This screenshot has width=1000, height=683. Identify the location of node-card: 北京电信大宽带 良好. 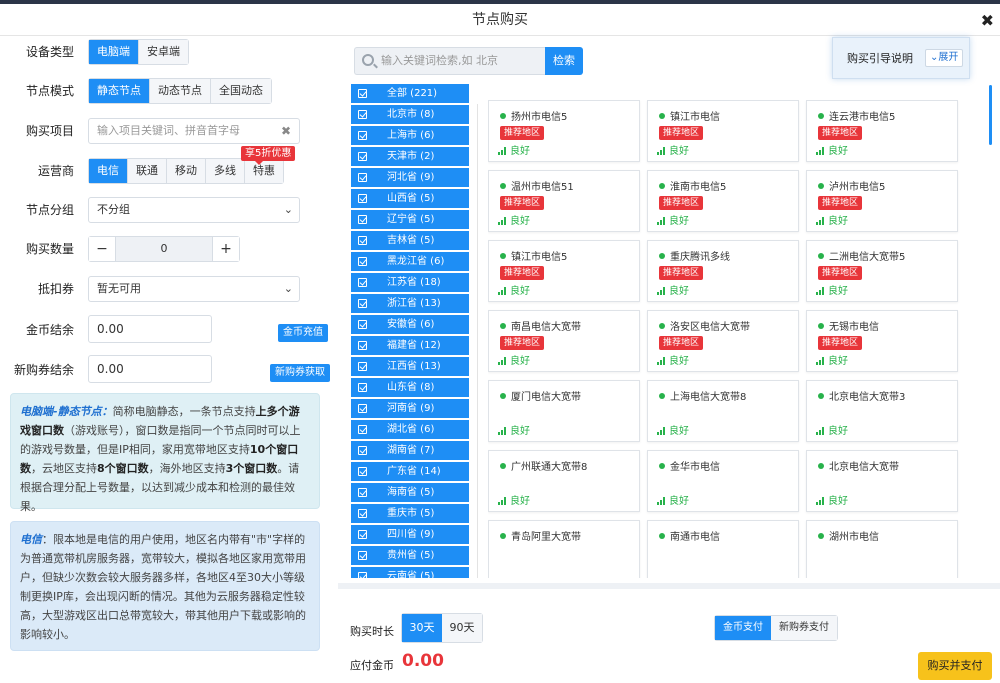
(882, 481).